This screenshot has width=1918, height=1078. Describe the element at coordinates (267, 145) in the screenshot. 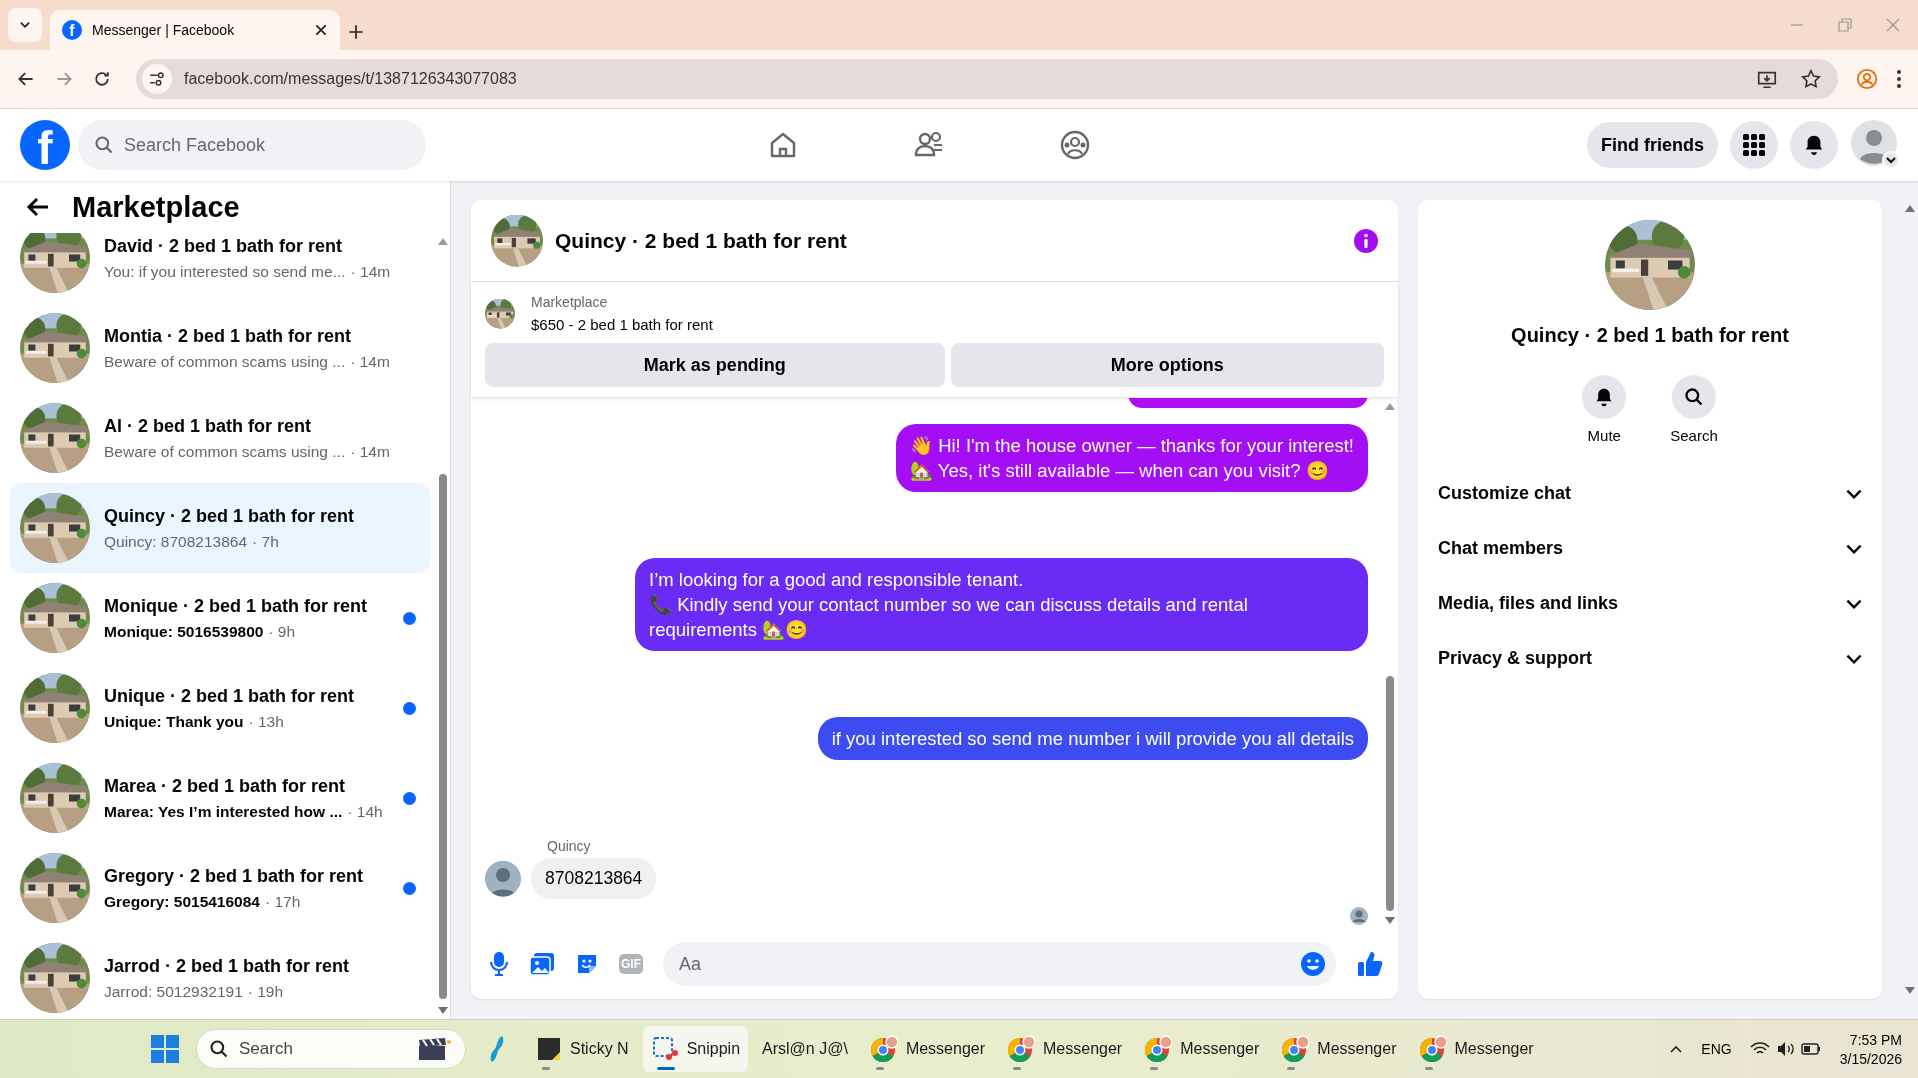

I see `search-field: Search Facebook` at that location.